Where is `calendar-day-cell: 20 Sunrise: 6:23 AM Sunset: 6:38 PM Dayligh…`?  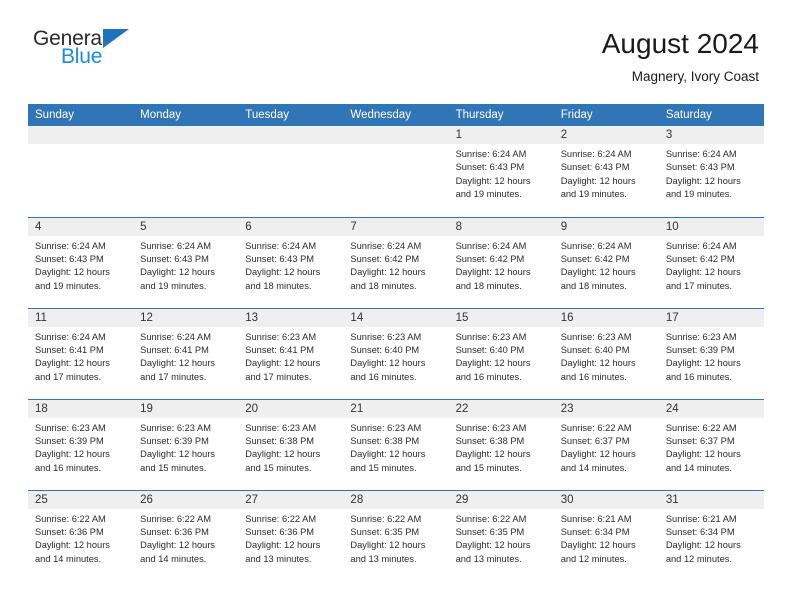
calendar-day-cell: 20 Sunrise: 6:23 AM Sunset: 6:38 PM Dayligh… is located at coordinates (291, 444).